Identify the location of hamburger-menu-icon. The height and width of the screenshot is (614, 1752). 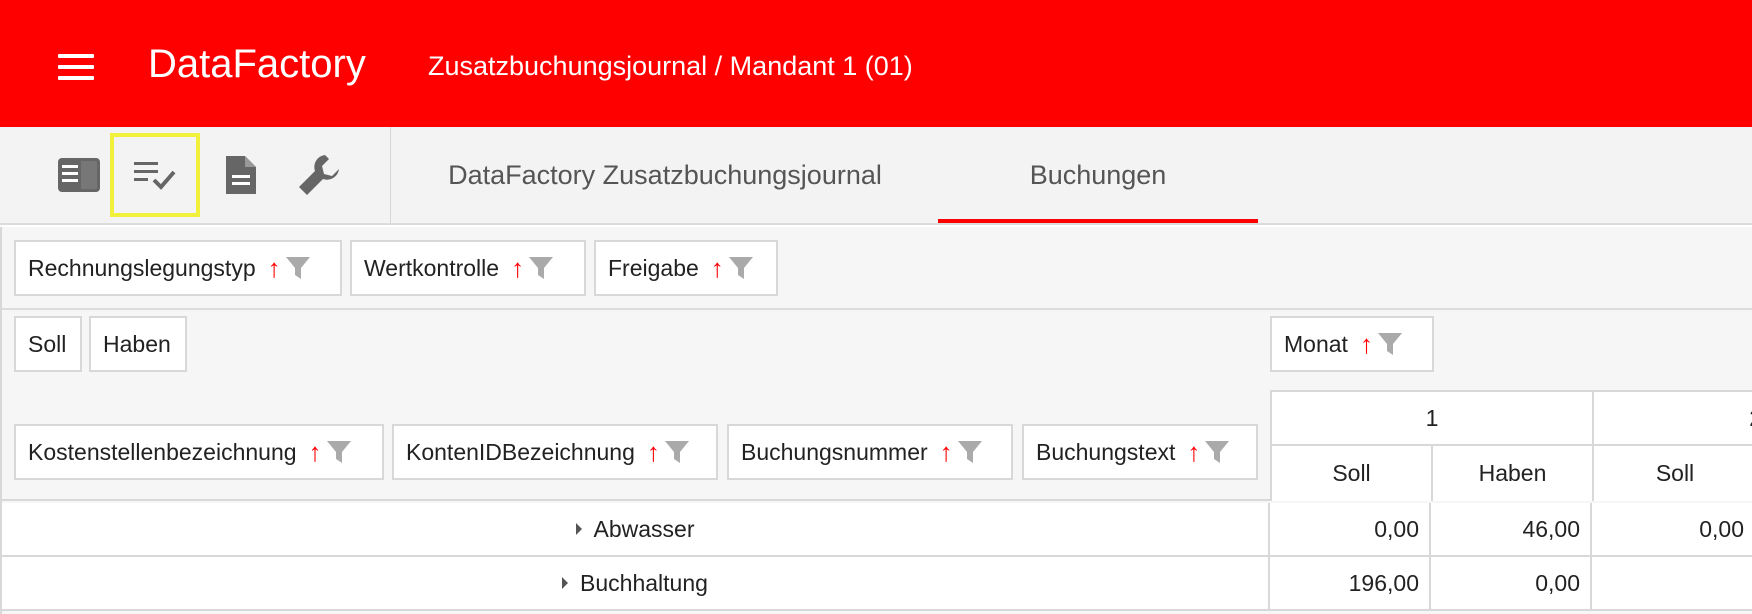
(76, 67).